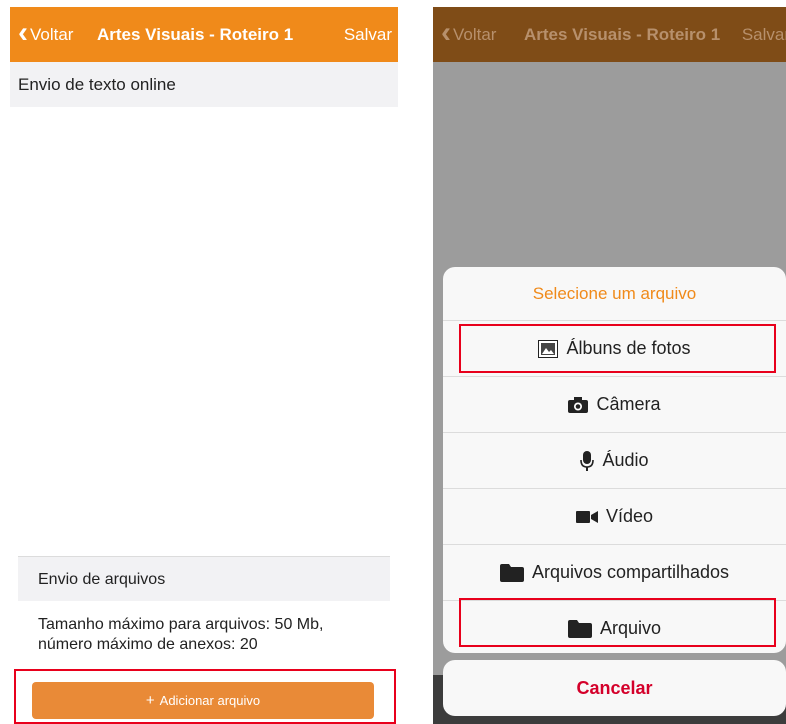 The image size is (786, 724). I want to click on plus-icon: +, so click(150, 700).